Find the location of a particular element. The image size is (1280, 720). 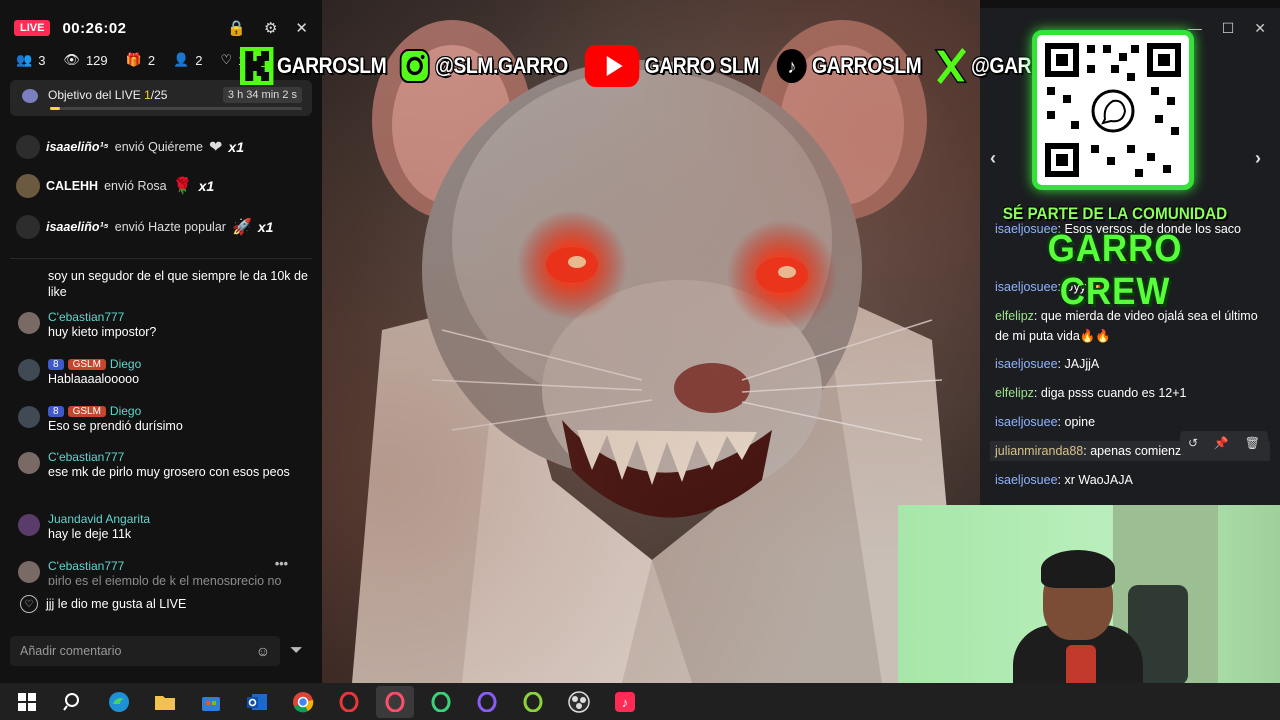

chevron-right-icon: › is located at coordinates (1258, 158).